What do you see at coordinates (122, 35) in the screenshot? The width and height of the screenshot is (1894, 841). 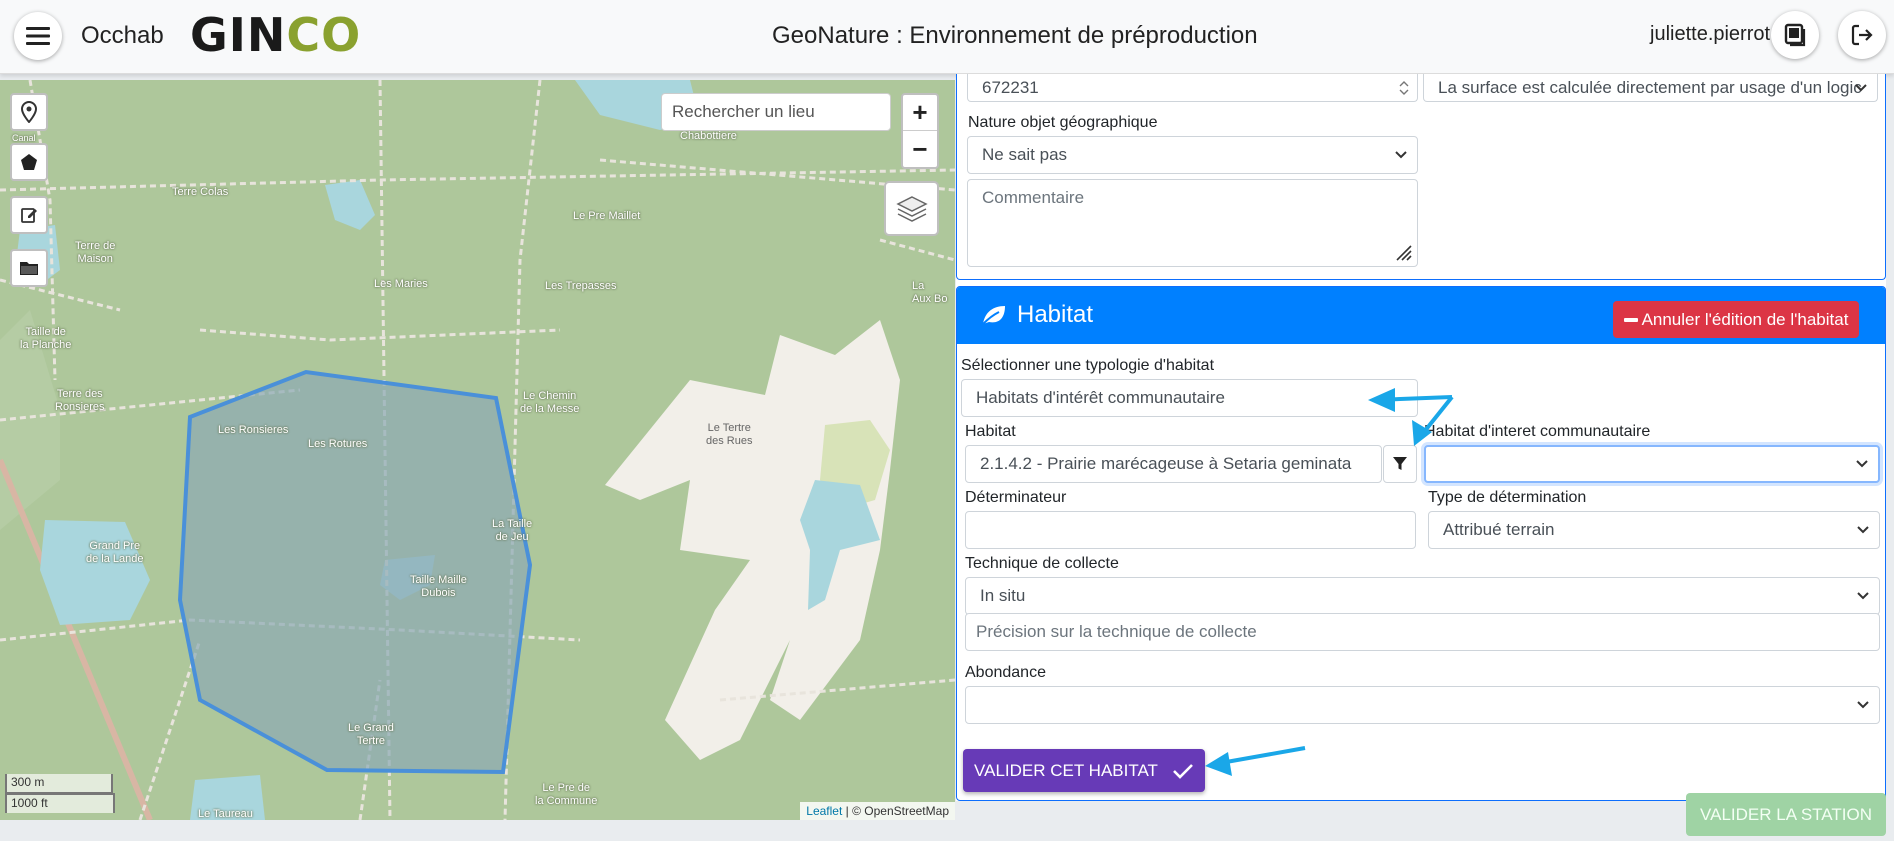 I see `app-name: Occhab` at bounding box center [122, 35].